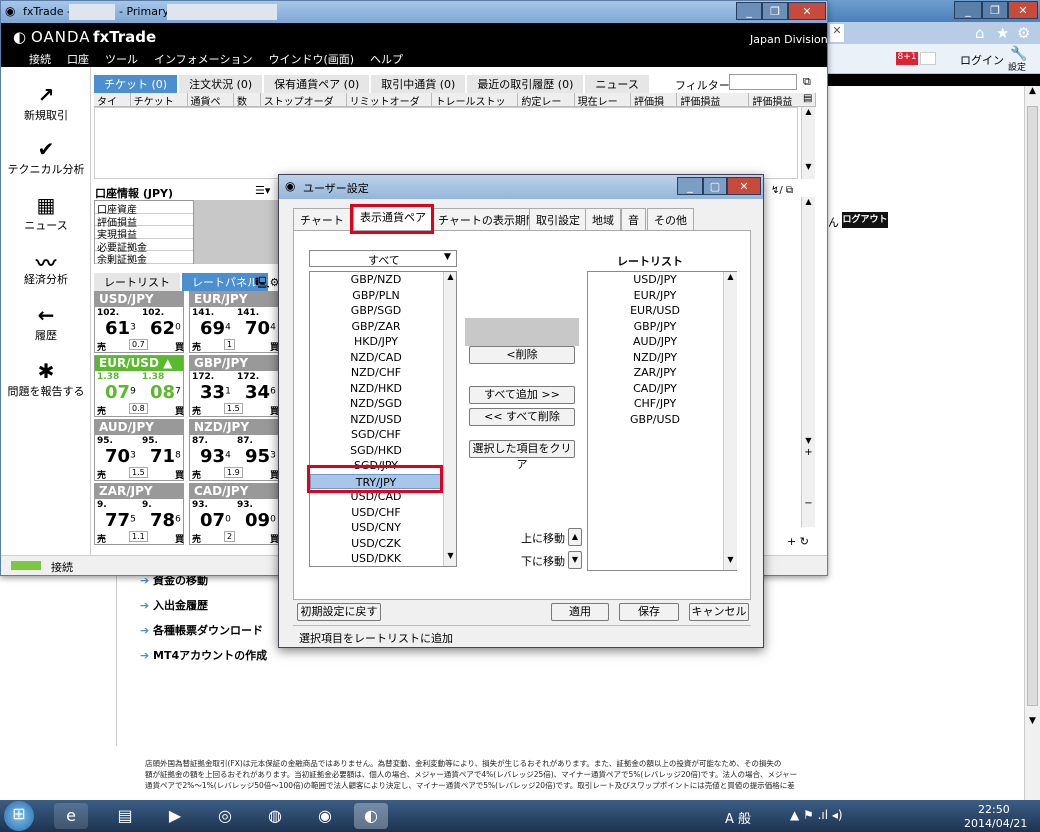  What do you see at coordinates (46, 157) in the screenshot?
I see `sidebar-item: ✔ テクニカル分析` at bounding box center [46, 157].